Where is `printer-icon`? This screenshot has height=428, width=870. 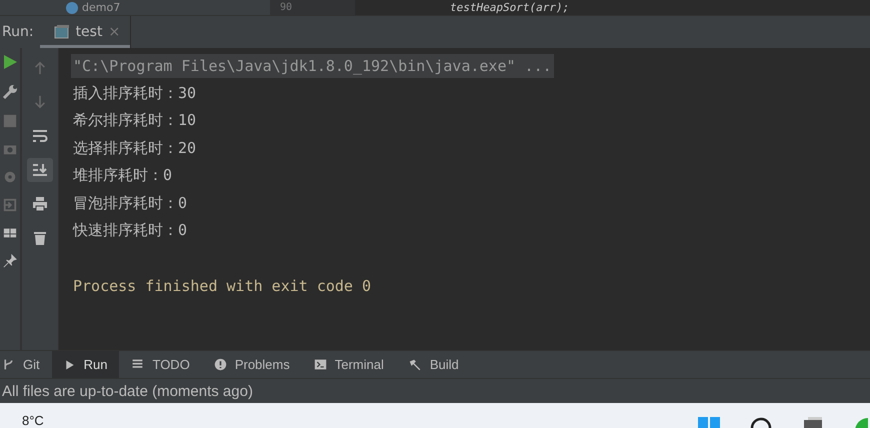 printer-icon is located at coordinates (40, 204).